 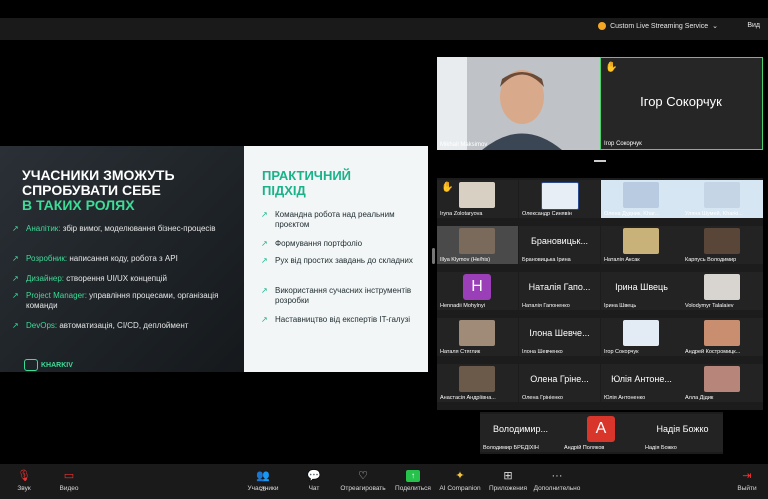 I want to click on avatar: H, so click(x=477, y=287).